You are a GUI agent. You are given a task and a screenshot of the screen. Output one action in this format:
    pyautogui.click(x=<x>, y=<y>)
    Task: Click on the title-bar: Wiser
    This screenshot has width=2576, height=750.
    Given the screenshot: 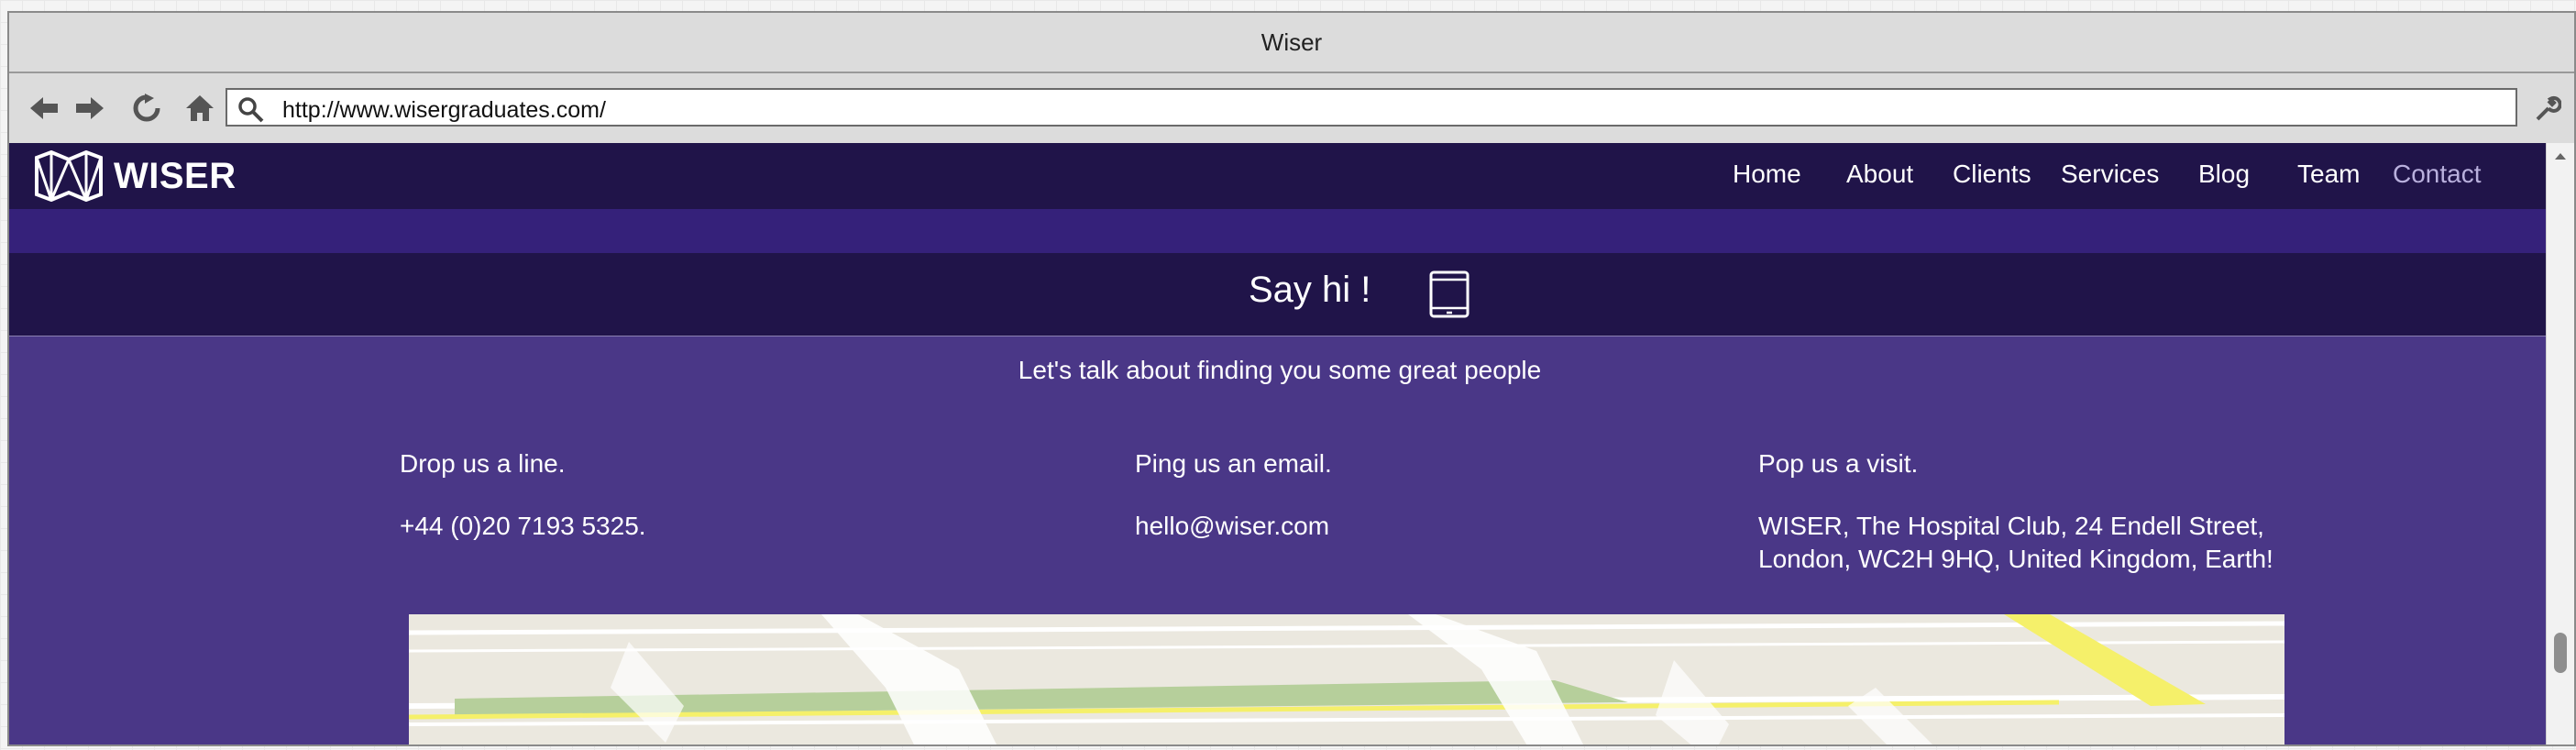 What is the action you would take?
    pyautogui.click(x=1291, y=43)
    